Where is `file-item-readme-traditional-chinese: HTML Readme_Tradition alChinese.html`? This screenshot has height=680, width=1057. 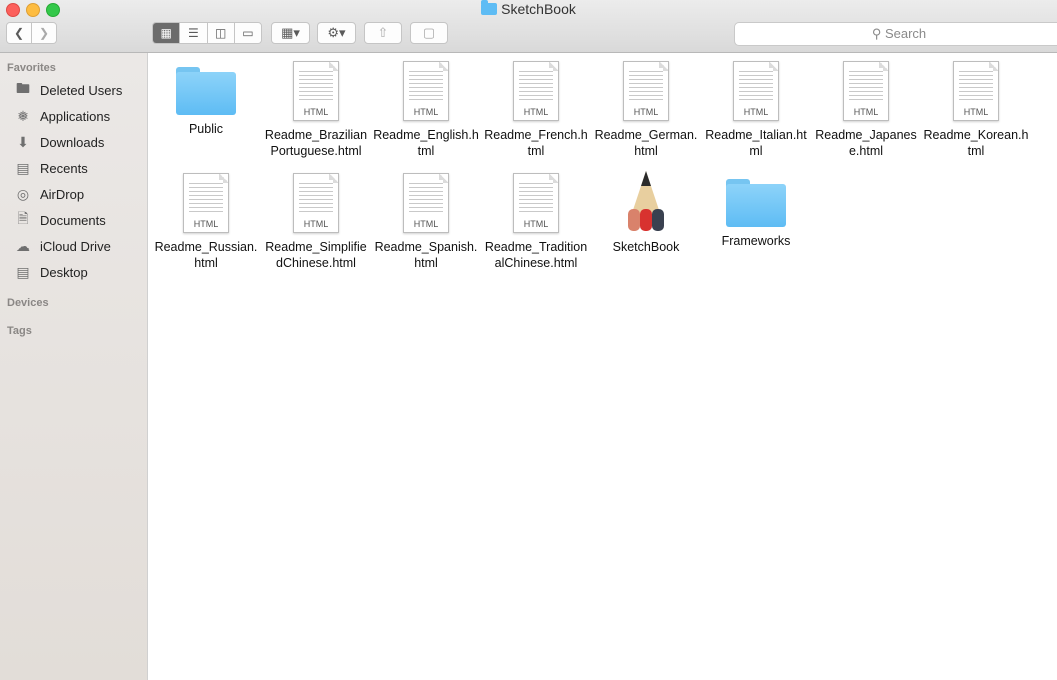 file-item-readme-traditional-chinese: HTML Readme_Tradition alChinese.html is located at coordinates (536, 218).